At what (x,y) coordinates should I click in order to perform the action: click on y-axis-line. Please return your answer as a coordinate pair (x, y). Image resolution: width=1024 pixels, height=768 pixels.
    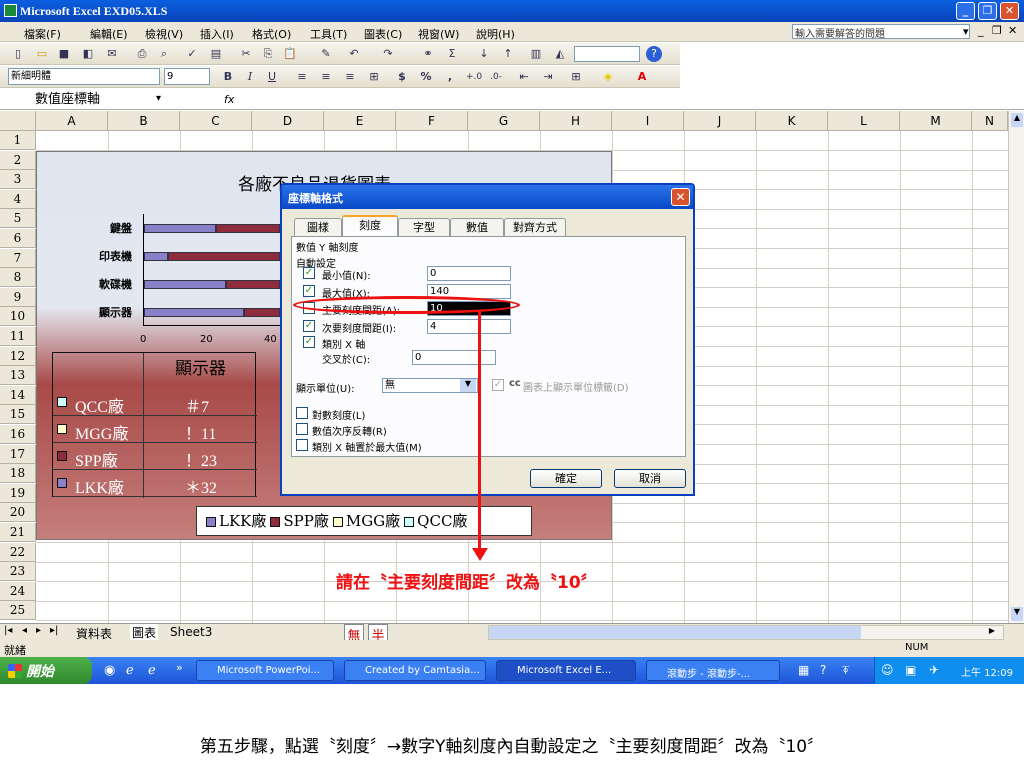
    Looking at the image, I should click on (143, 270).